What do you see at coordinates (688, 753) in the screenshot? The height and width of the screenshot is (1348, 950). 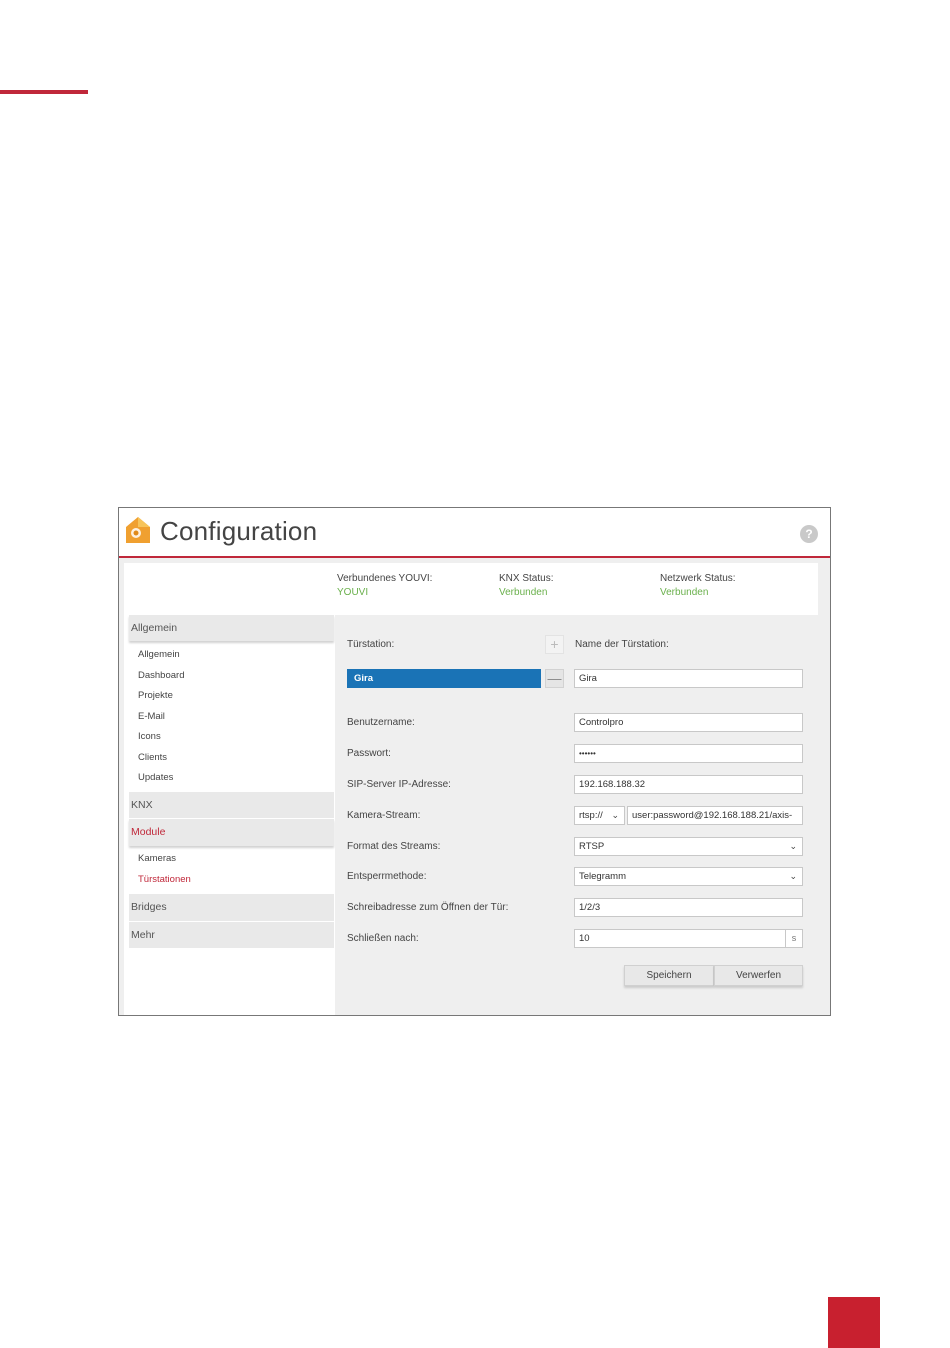 I see `password-input: ••••••` at bounding box center [688, 753].